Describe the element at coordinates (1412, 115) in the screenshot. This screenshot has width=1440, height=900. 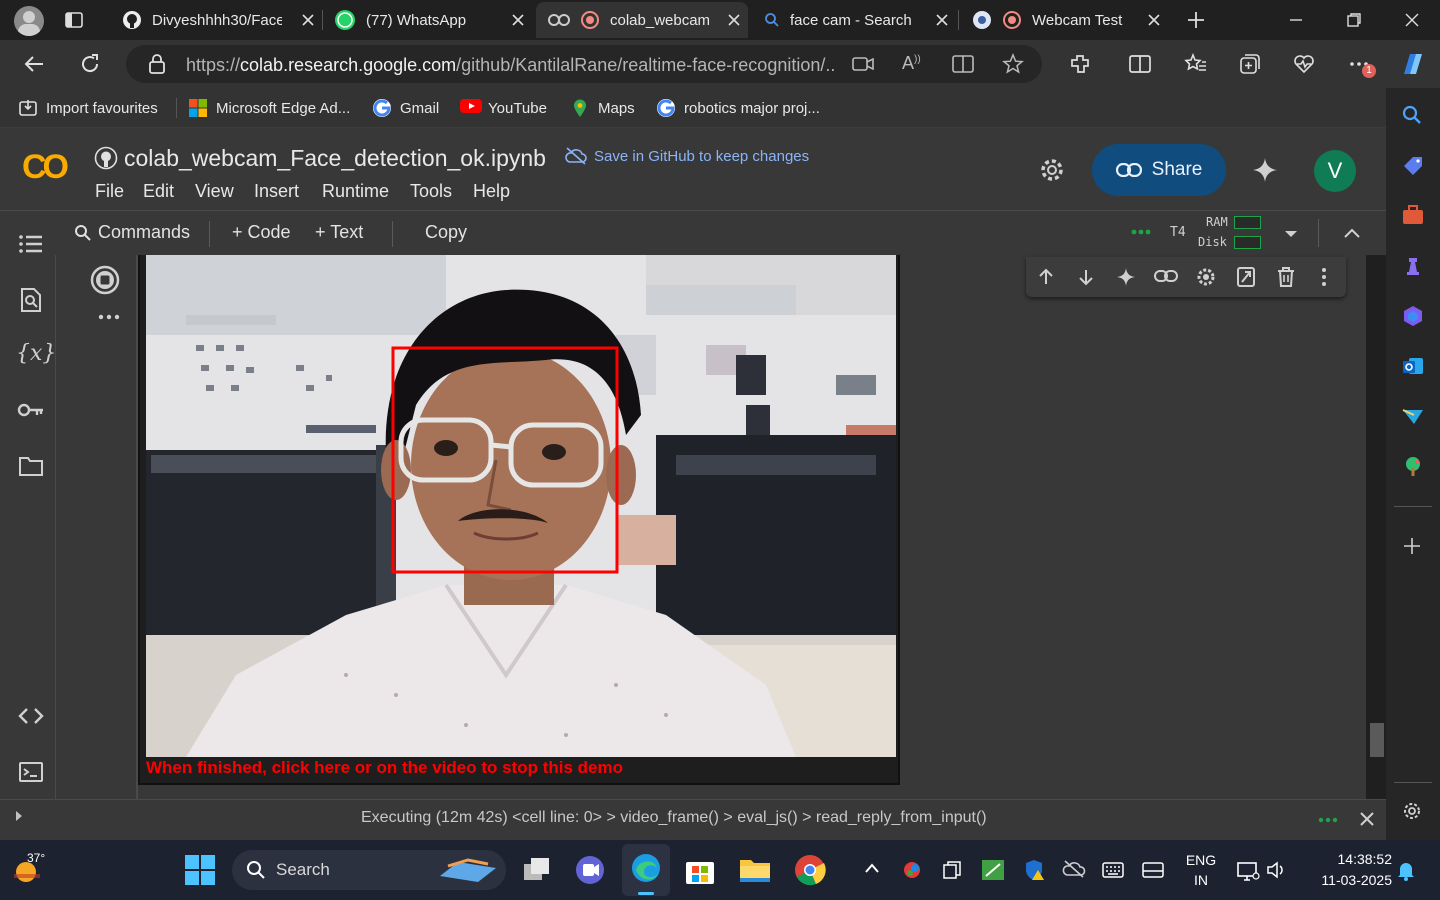
I see `search-icon` at that location.